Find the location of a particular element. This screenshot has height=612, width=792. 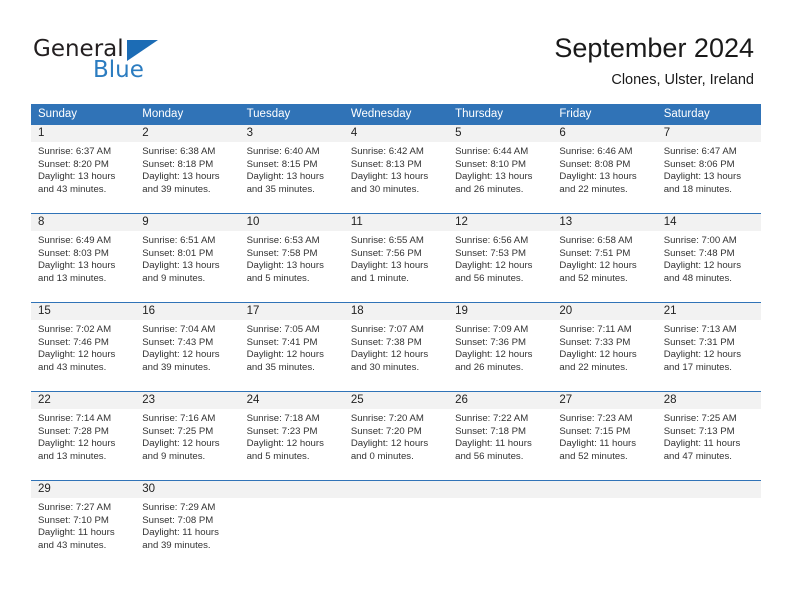

day-number: 15 is located at coordinates (83, 311).